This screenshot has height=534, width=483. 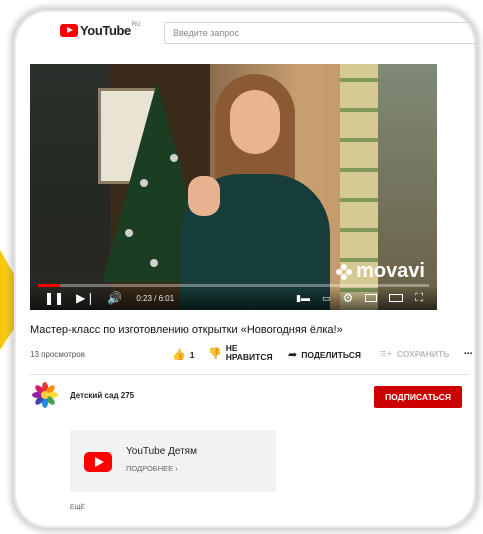 I want to click on logo-text: YouTube, so click(x=105, y=30).